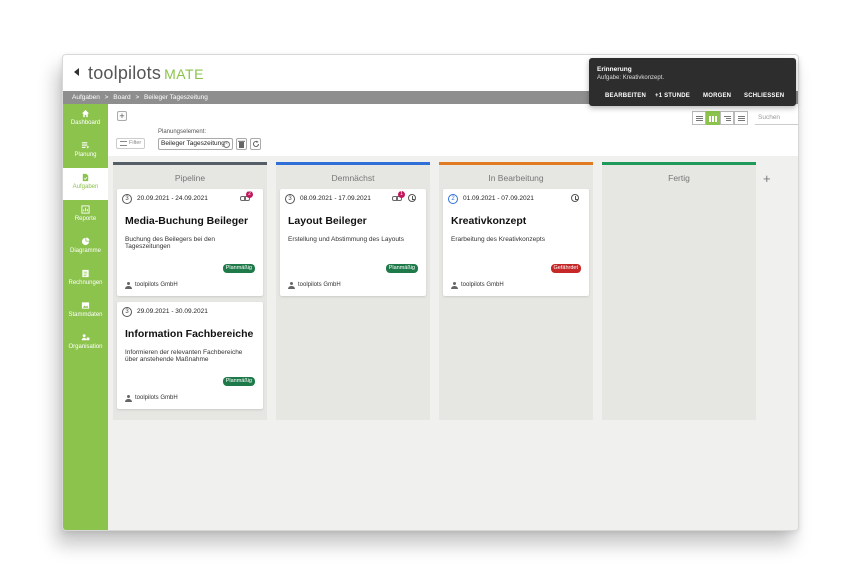 The image size is (860, 584). I want to click on sidebar-item-stammdaten: Stammdaten, so click(85, 312).